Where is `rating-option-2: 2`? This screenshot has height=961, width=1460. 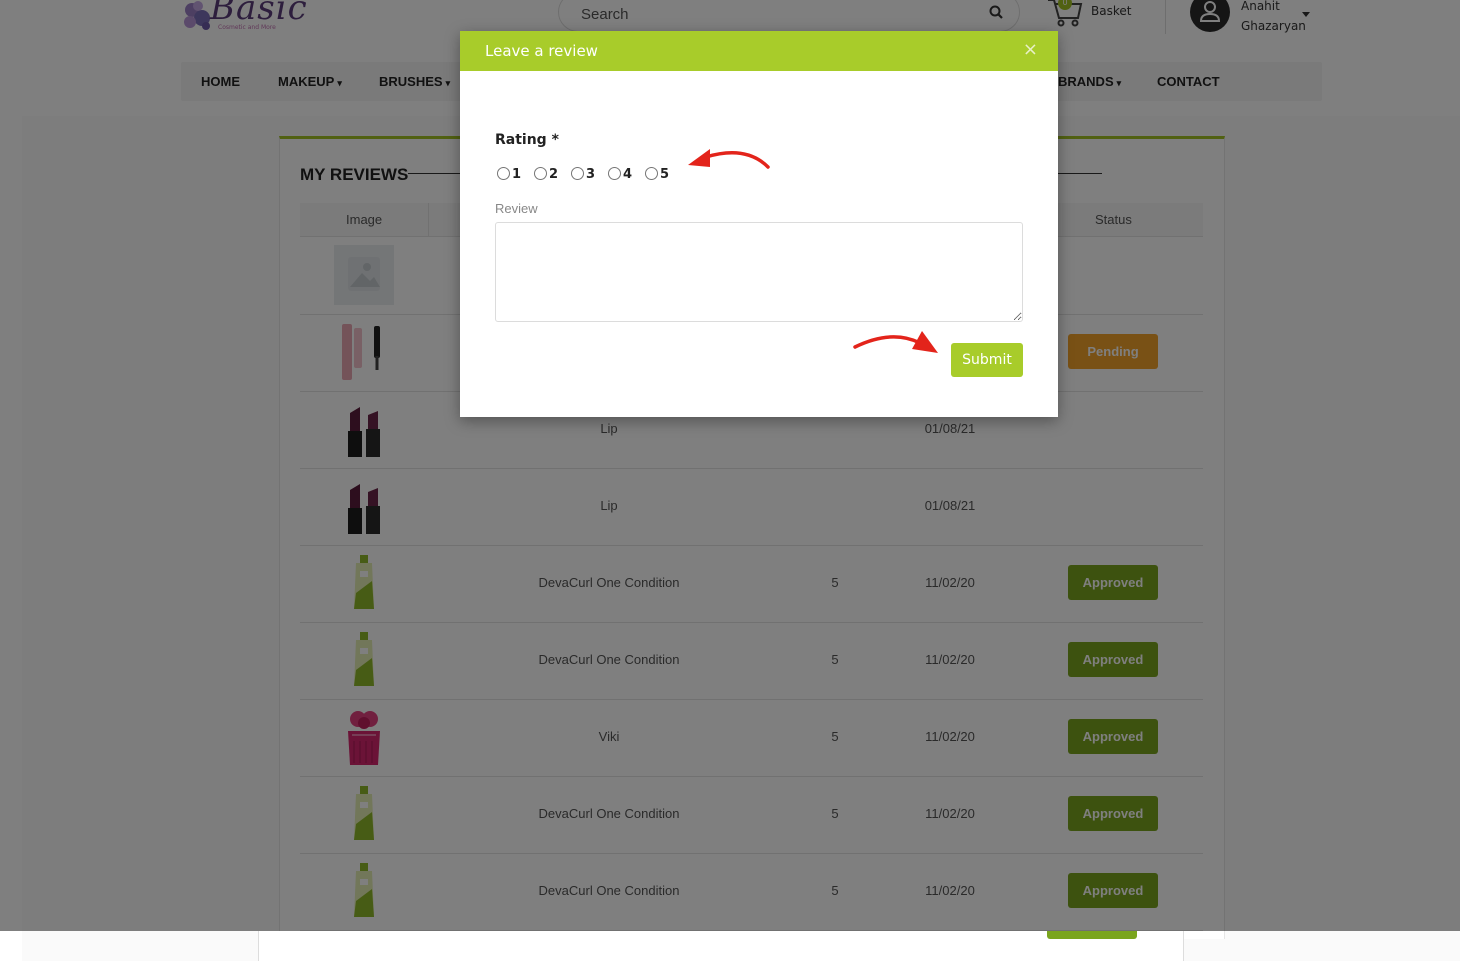
rating-option-2: 2 is located at coordinates (546, 173).